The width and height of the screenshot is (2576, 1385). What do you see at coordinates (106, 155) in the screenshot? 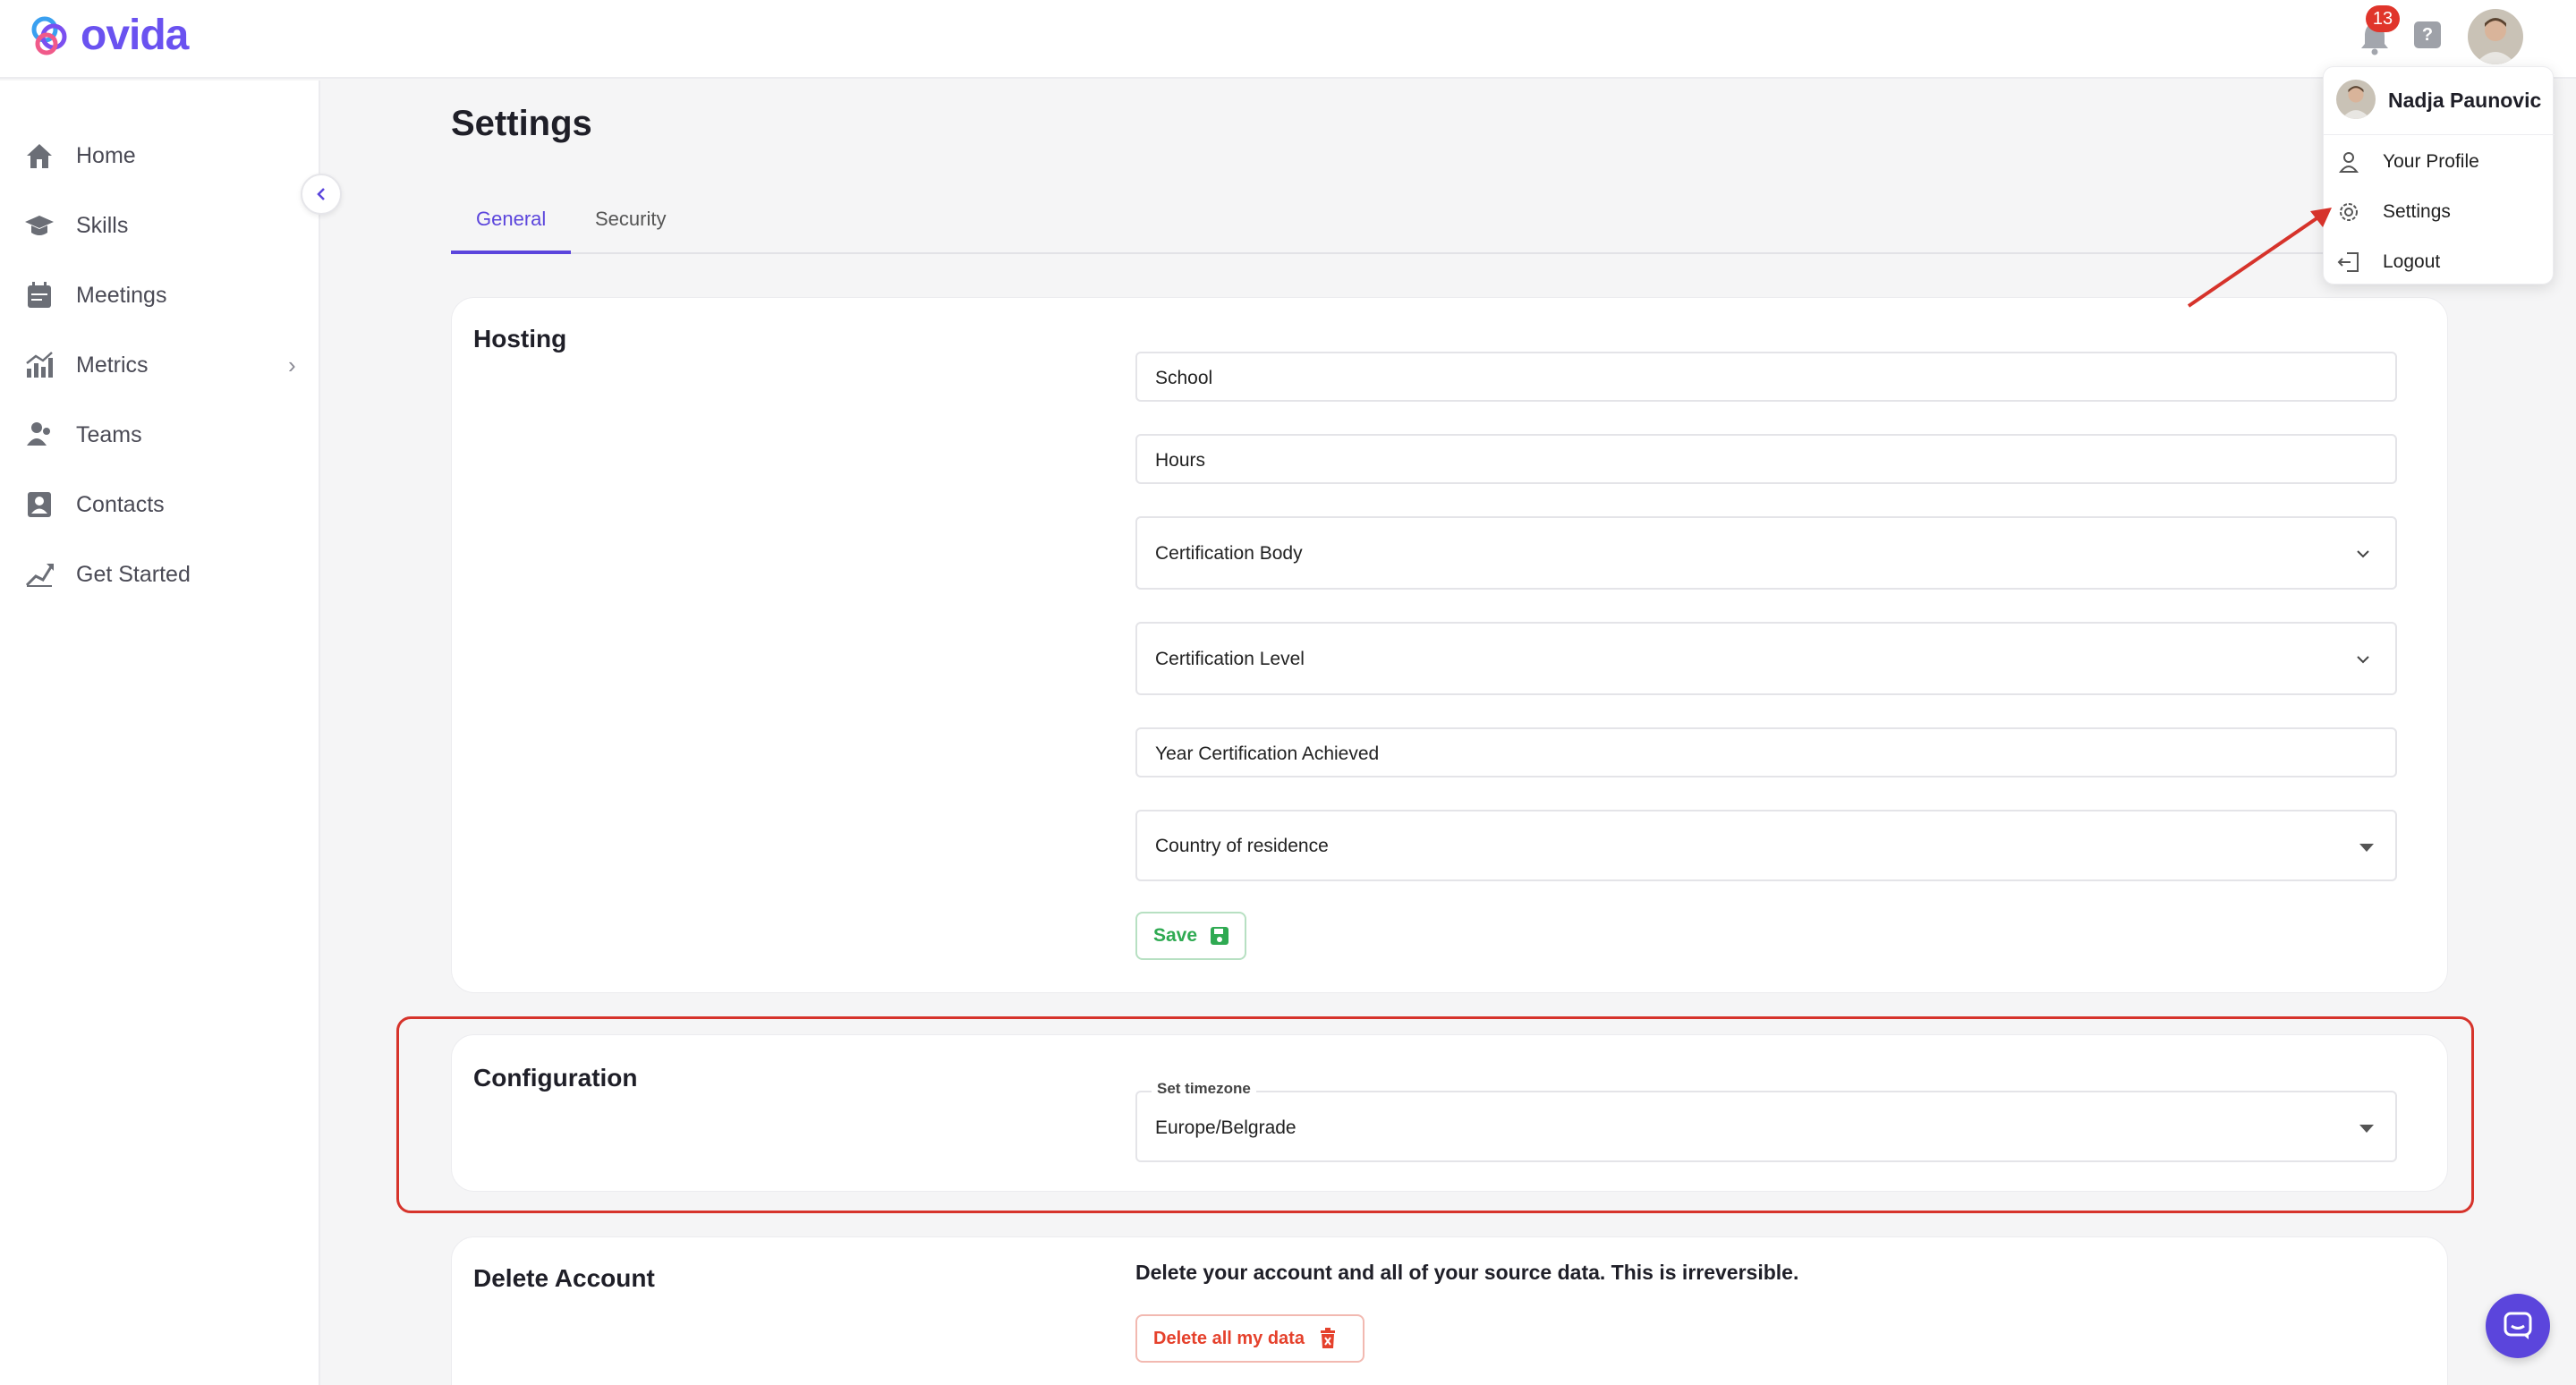
I see `sidebar-item-label: Home` at bounding box center [106, 155].